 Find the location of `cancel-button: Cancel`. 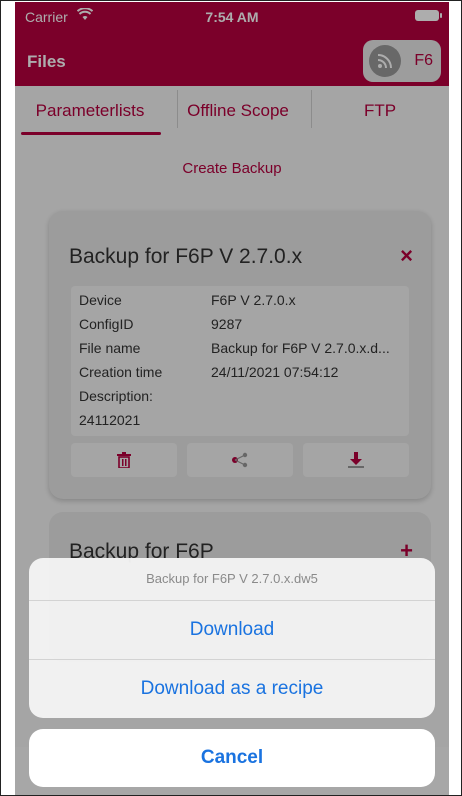

cancel-button: Cancel is located at coordinates (232, 758).